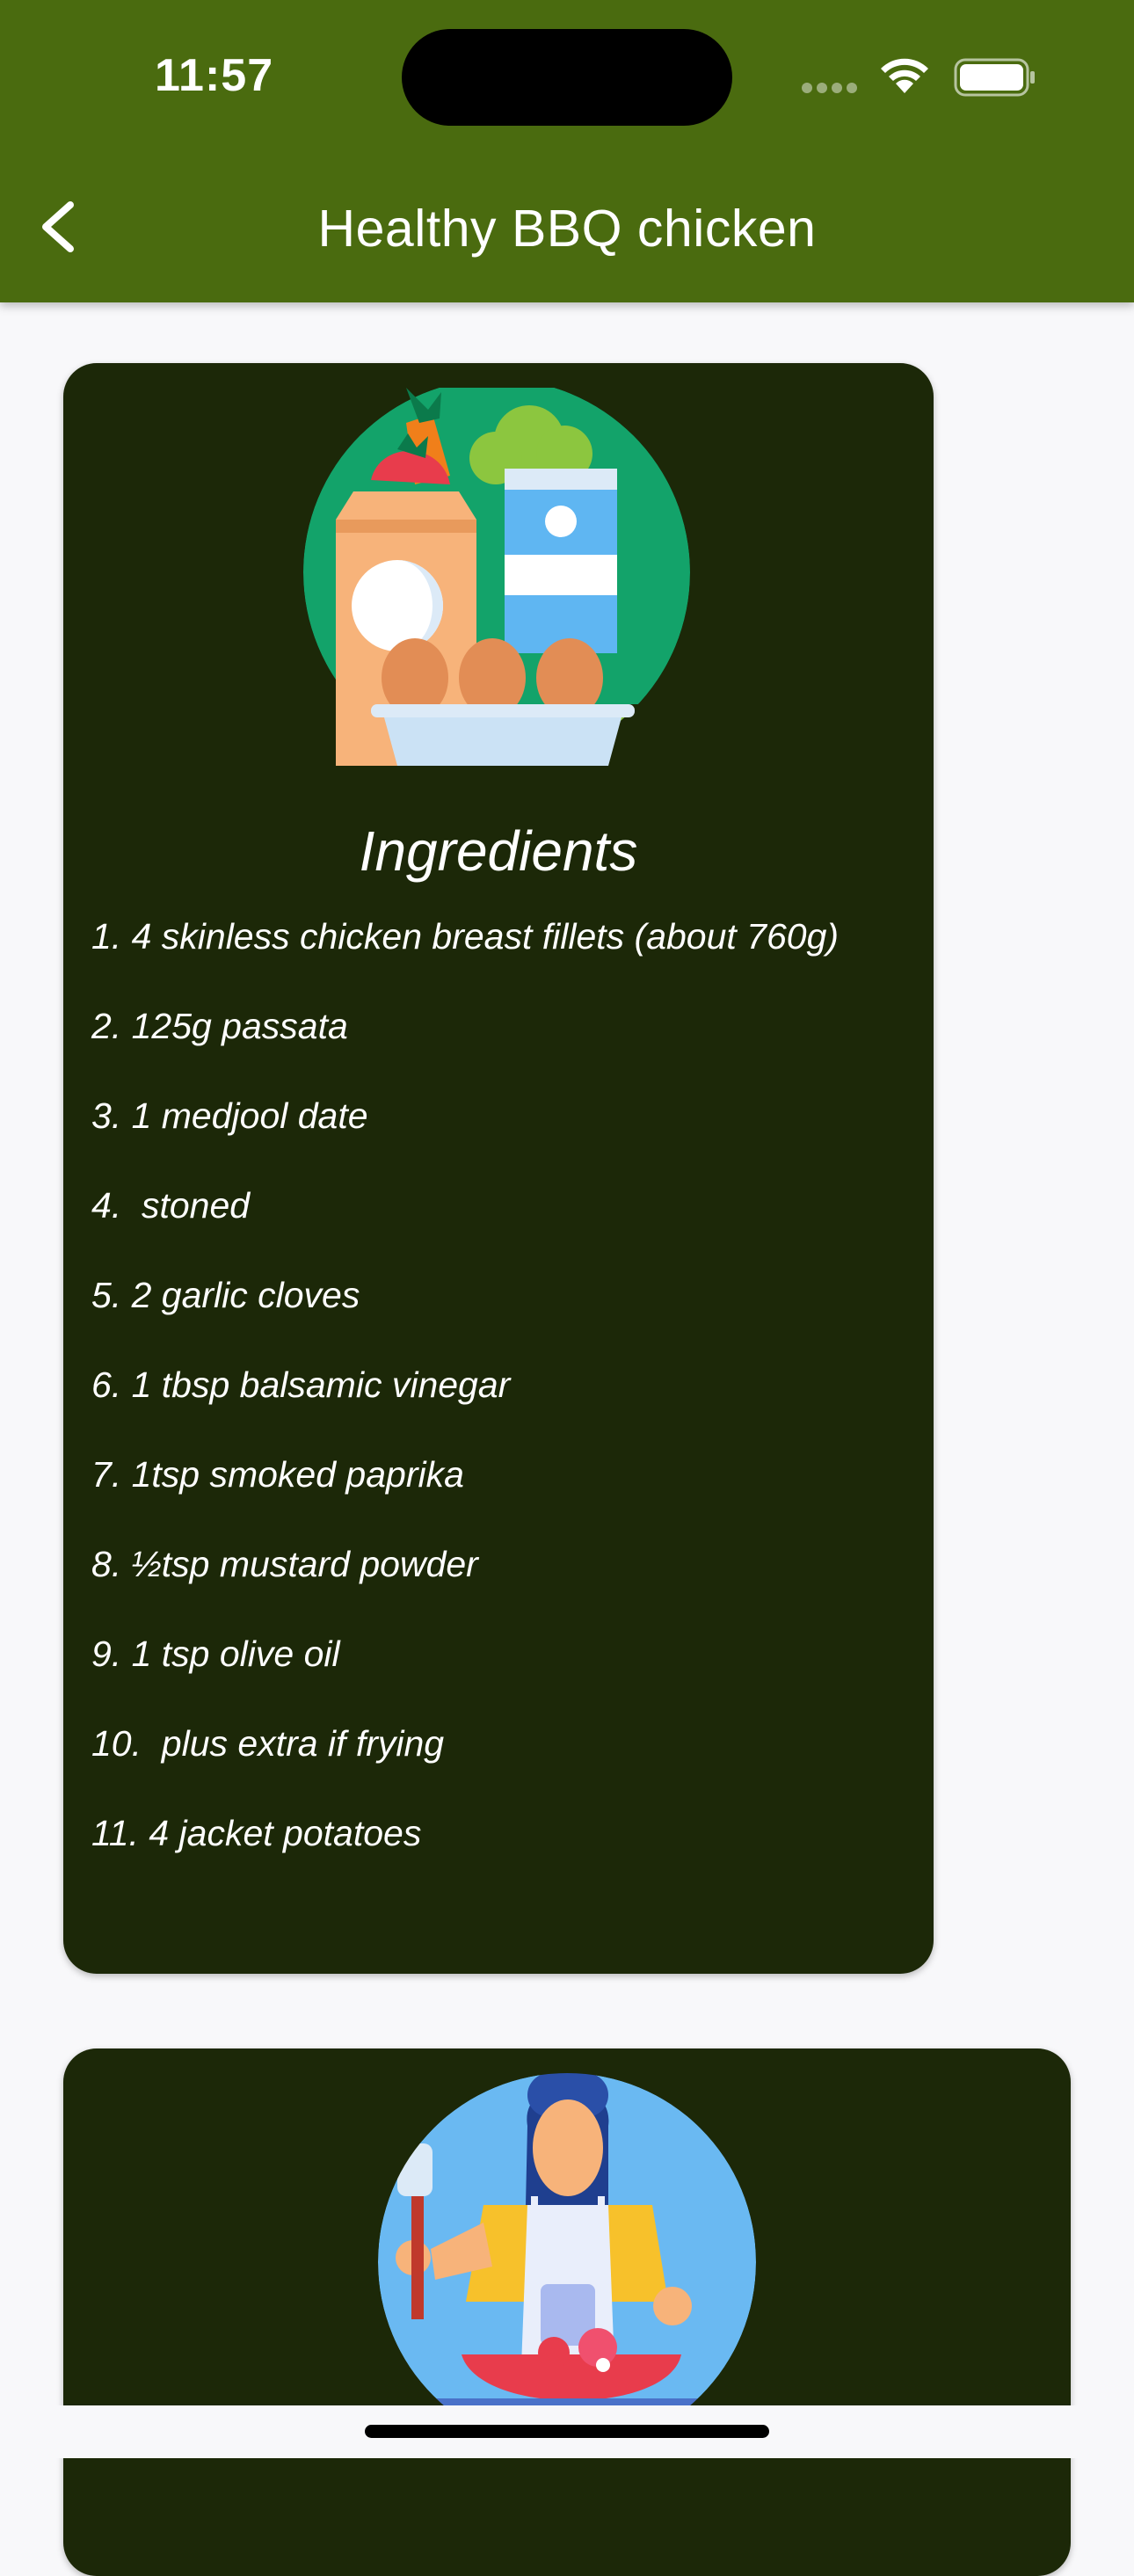 The height and width of the screenshot is (2576, 1134). Describe the element at coordinates (995, 77) in the screenshot. I see `battery-icon` at that location.